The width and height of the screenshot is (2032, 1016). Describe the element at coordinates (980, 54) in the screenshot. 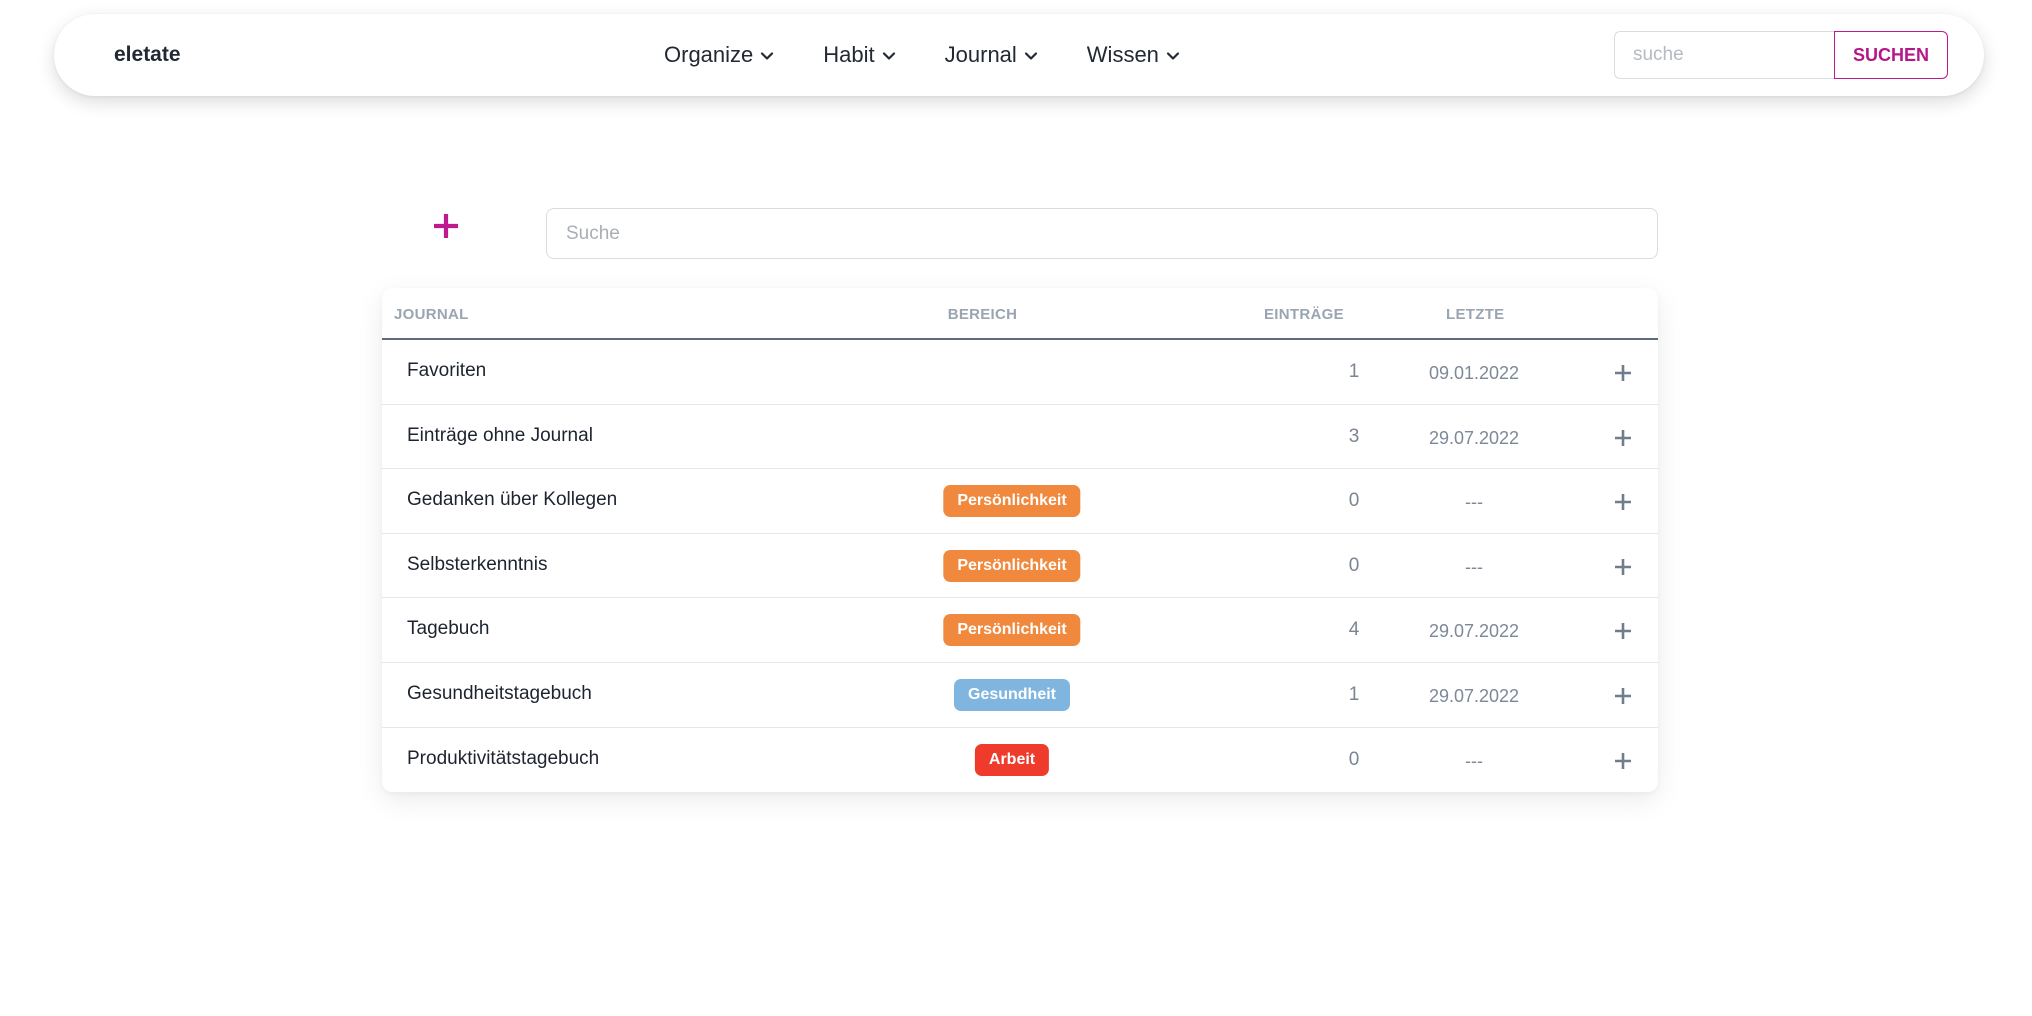

I see `menu-journal-label: Journal` at that location.